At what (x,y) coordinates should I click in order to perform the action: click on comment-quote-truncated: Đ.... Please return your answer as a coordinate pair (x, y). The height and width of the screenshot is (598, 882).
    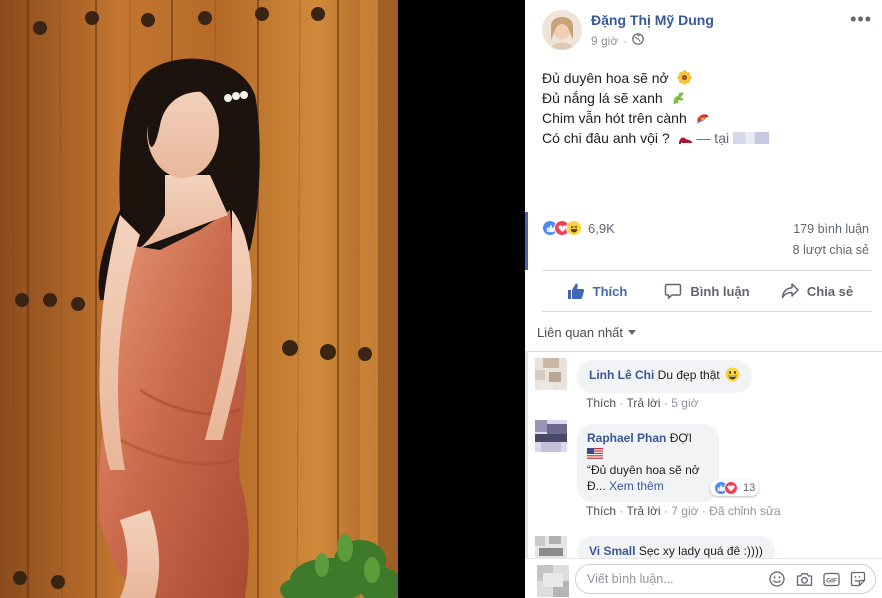
    Looking at the image, I should click on (596, 486).